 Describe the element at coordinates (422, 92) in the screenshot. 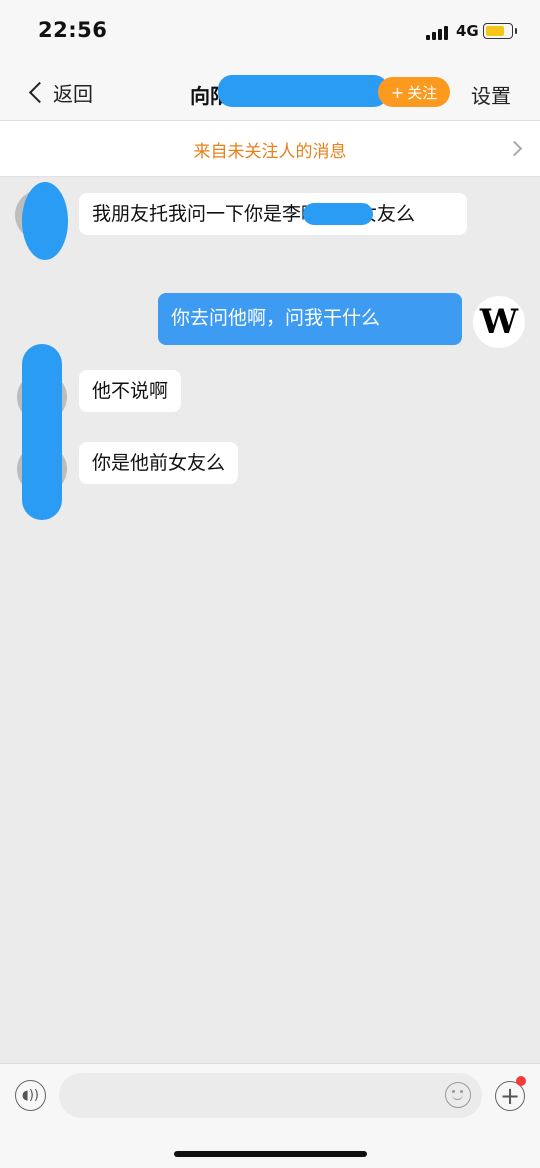

I see `follow-label: 关注` at that location.